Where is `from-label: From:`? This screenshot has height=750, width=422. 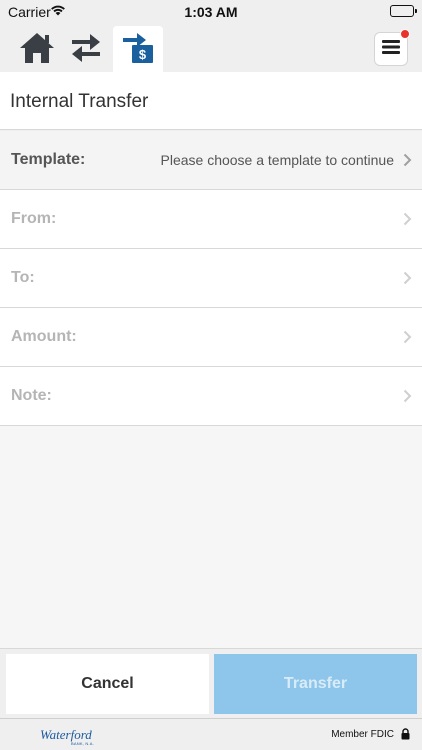 from-label: From: is located at coordinates (34, 218).